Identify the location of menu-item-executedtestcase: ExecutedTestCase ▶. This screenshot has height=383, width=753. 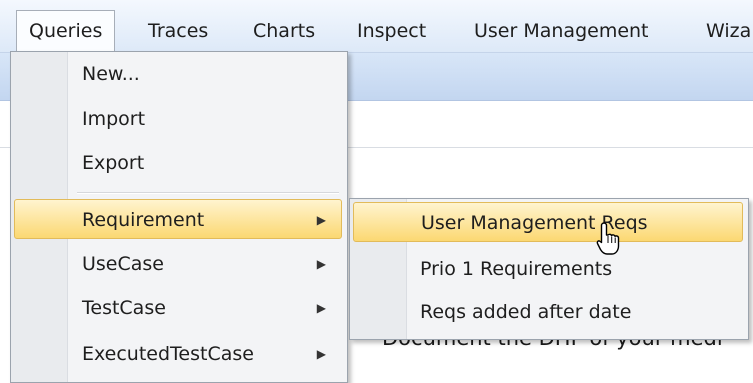
(178, 354).